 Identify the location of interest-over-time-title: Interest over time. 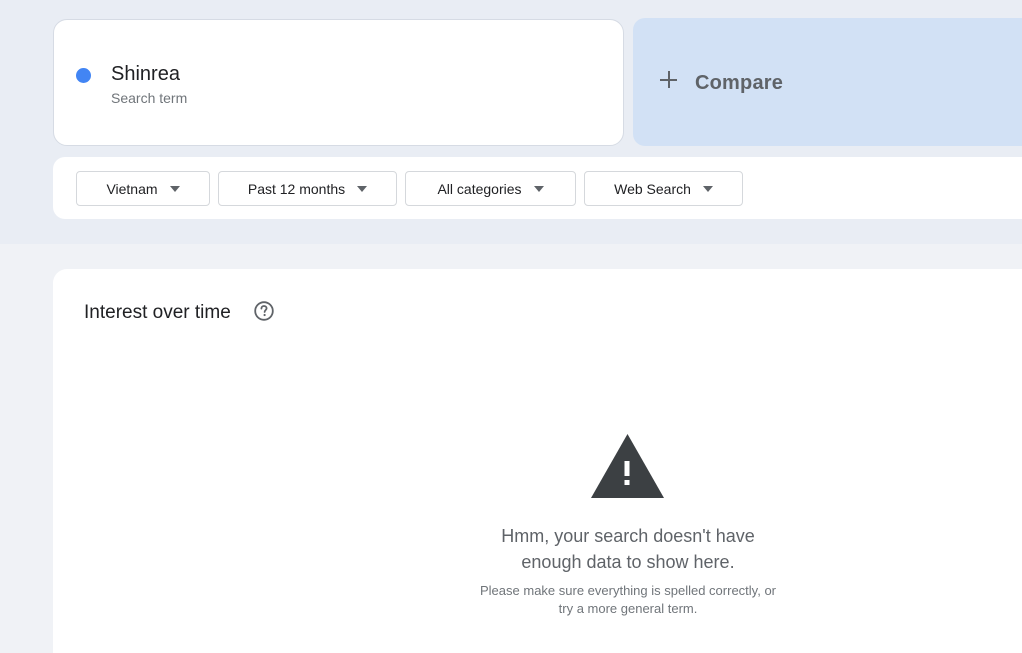
(157, 312).